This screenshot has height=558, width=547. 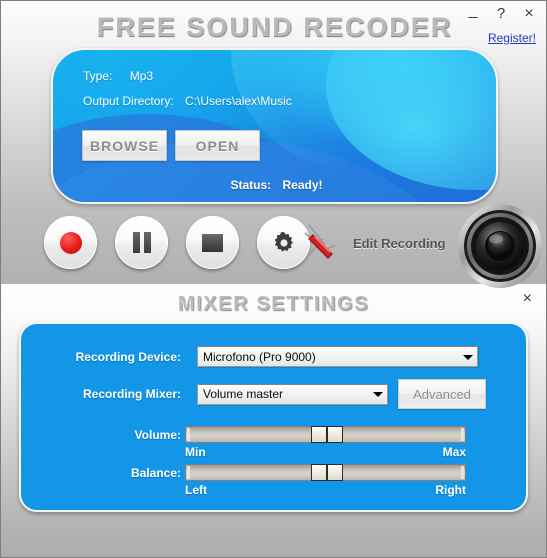 I want to click on stop-icon, so click(x=212, y=242).